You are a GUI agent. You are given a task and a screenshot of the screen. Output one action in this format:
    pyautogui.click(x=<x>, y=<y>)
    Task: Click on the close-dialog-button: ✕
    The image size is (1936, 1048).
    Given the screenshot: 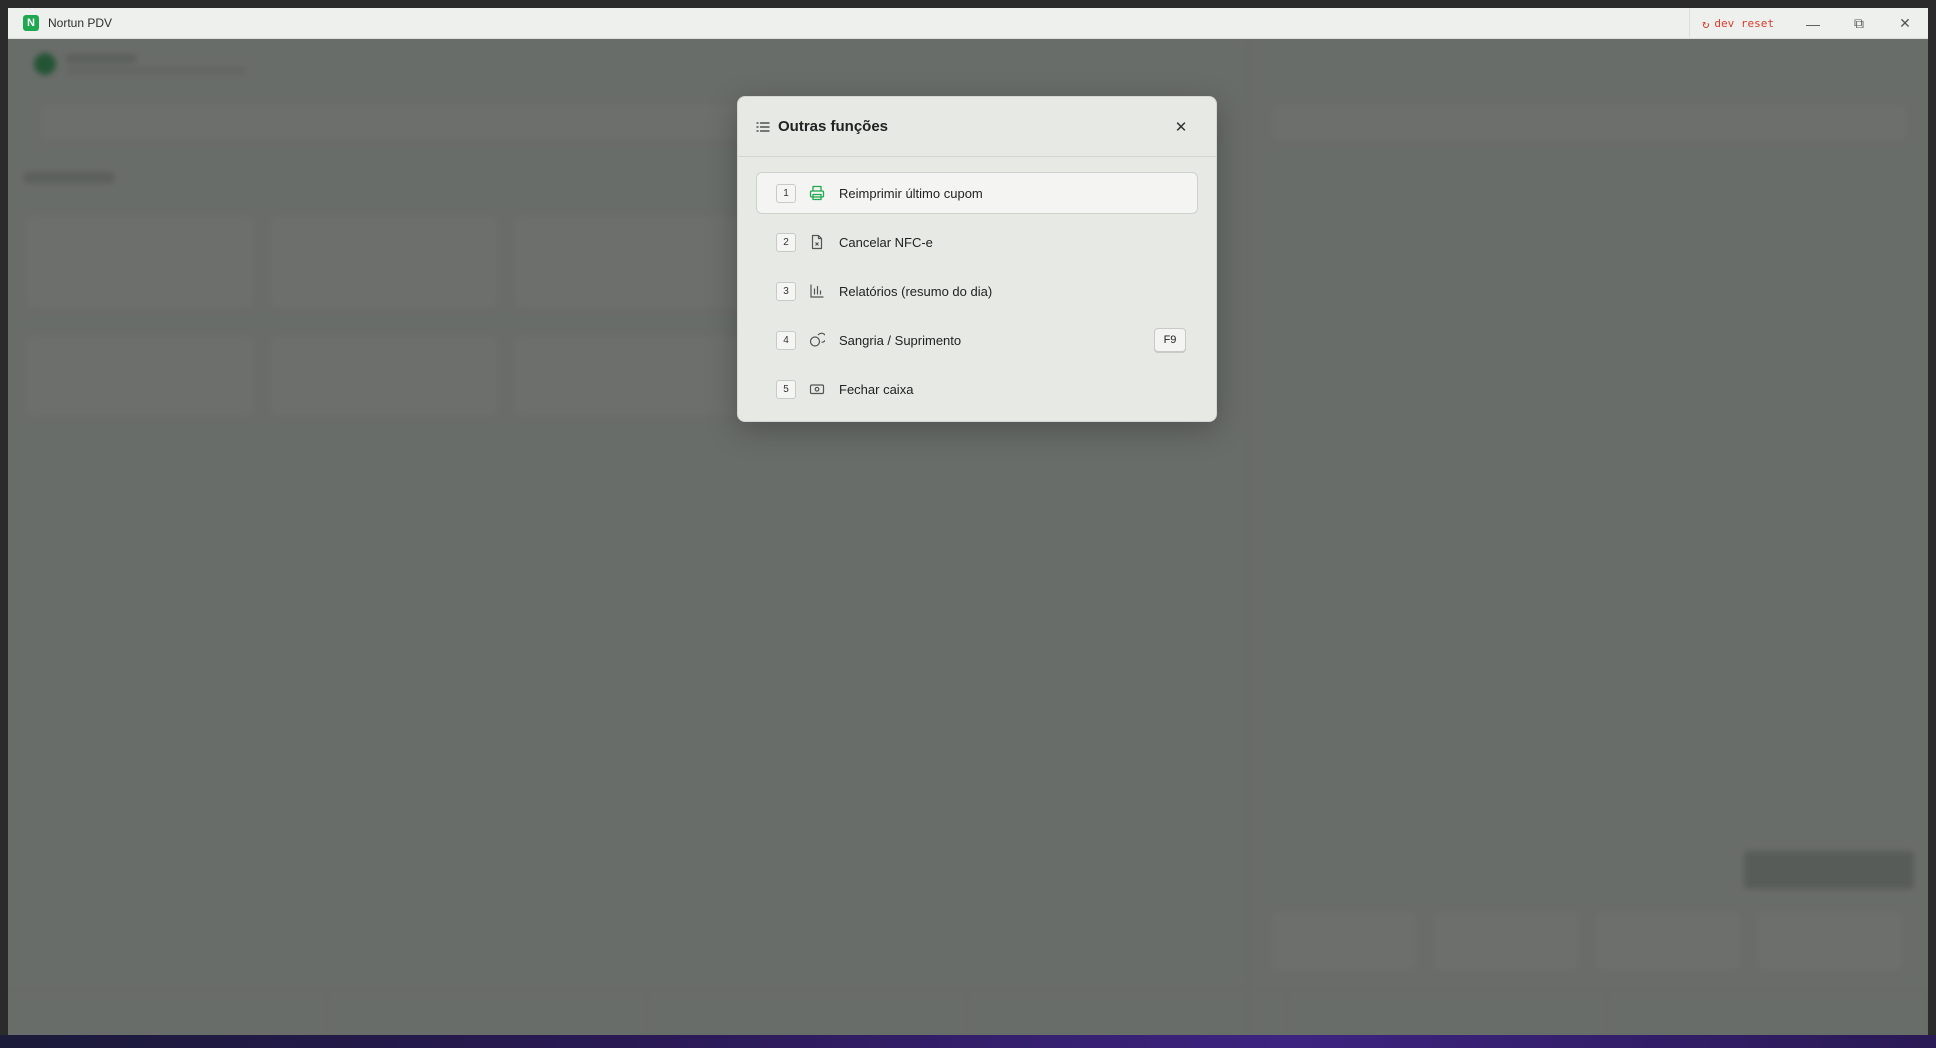 What is the action you would take?
    pyautogui.click(x=1181, y=127)
    